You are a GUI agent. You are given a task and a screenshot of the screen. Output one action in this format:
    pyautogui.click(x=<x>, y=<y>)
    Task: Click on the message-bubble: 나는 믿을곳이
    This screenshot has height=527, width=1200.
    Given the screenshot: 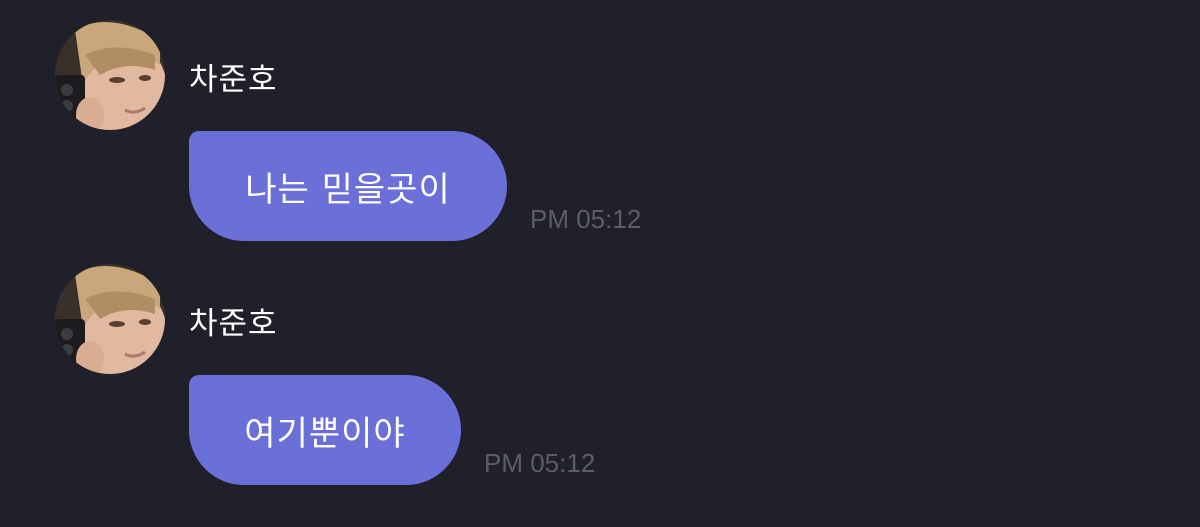 What is the action you would take?
    pyautogui.click(x=348, y=186)
    